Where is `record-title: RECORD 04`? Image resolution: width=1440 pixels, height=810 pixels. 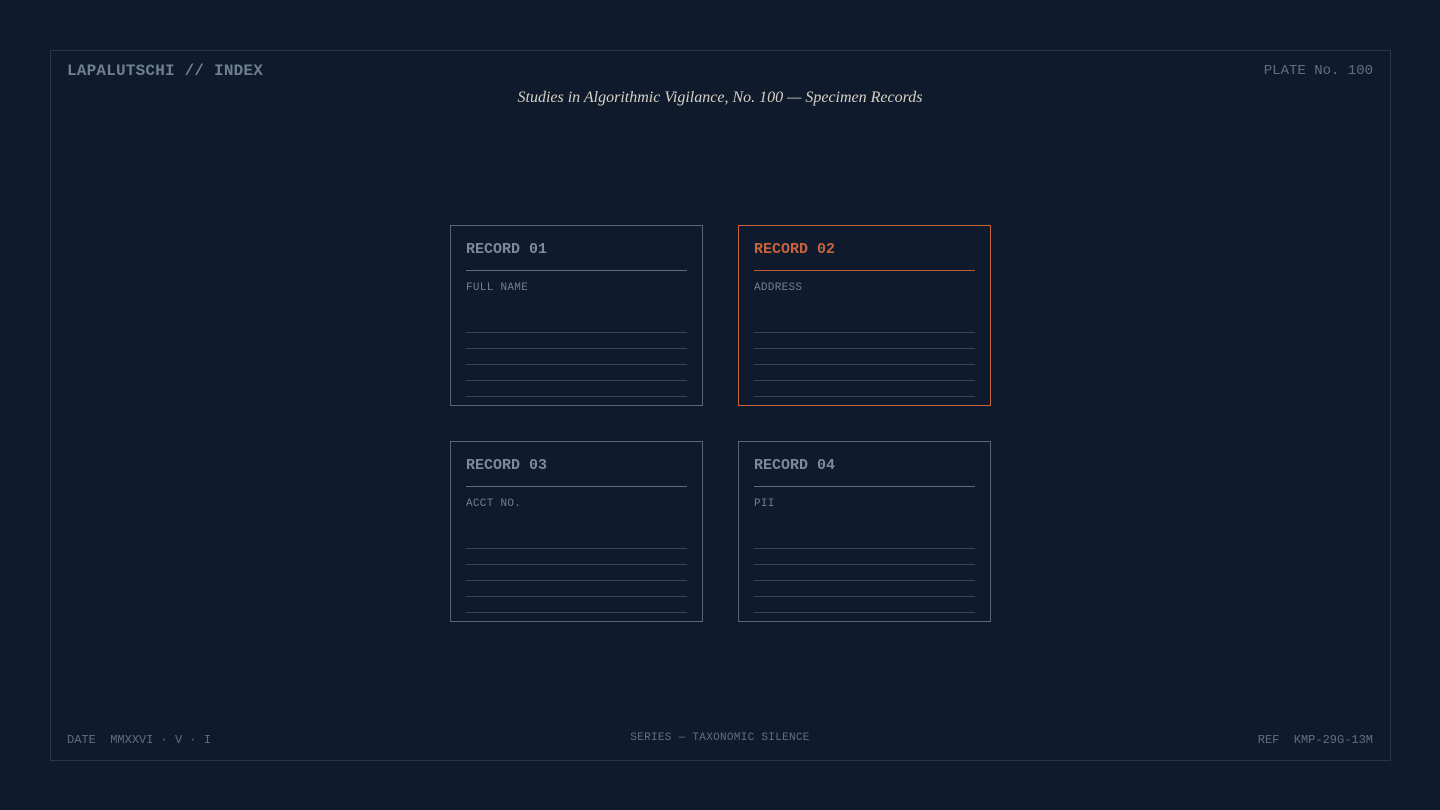 record-title: RECORD 04 is located at coordinates (795, 465).